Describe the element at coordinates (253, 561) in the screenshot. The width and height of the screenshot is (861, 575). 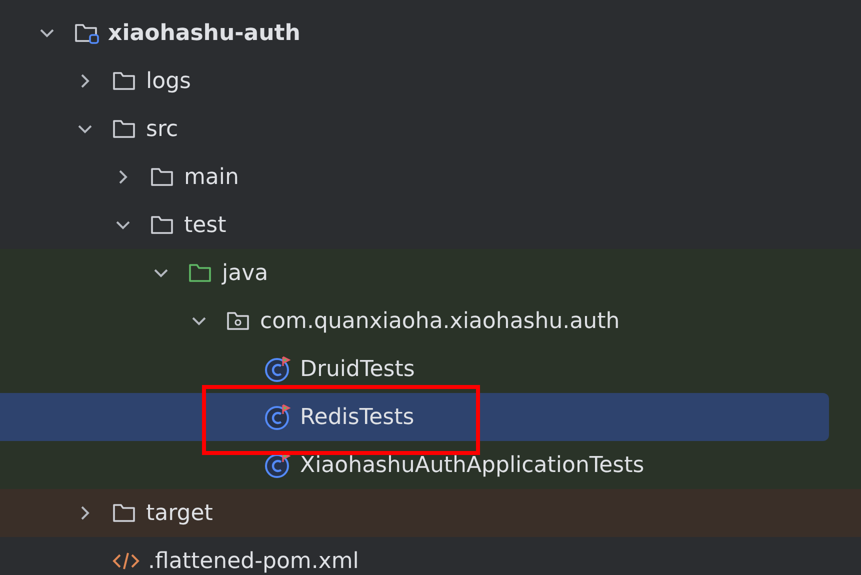
I see `tree-item-label: .flattened-pom.xml` at that location.